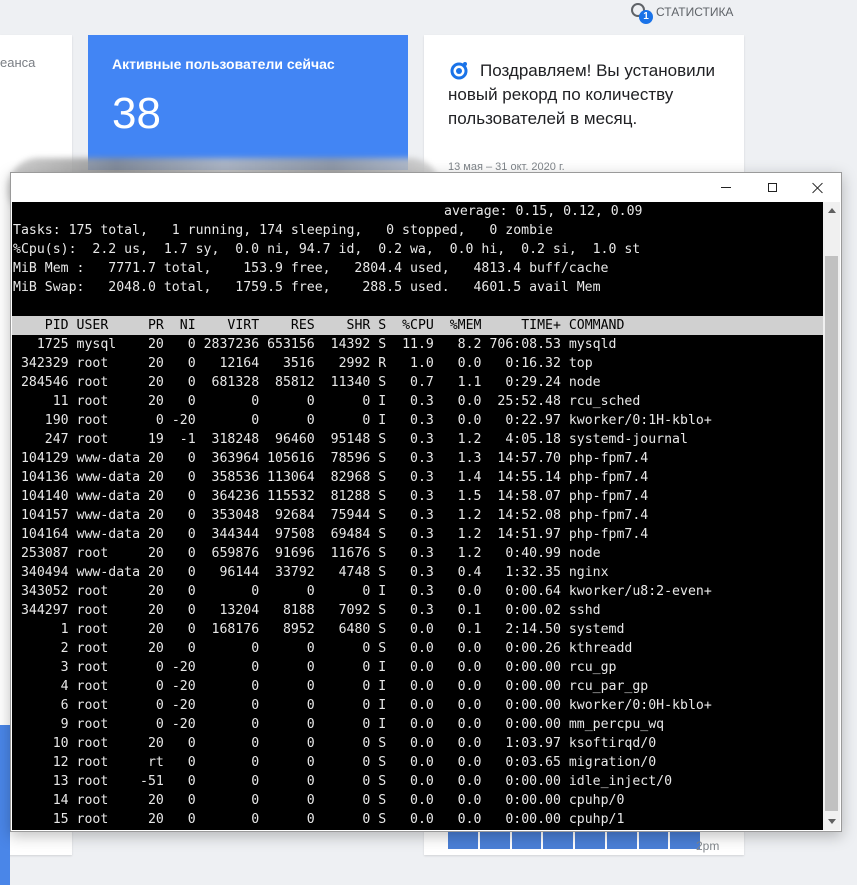 This screenshot has height=885, width=857. I want to click on cell-time: 706:08.53, so click(521, 344).